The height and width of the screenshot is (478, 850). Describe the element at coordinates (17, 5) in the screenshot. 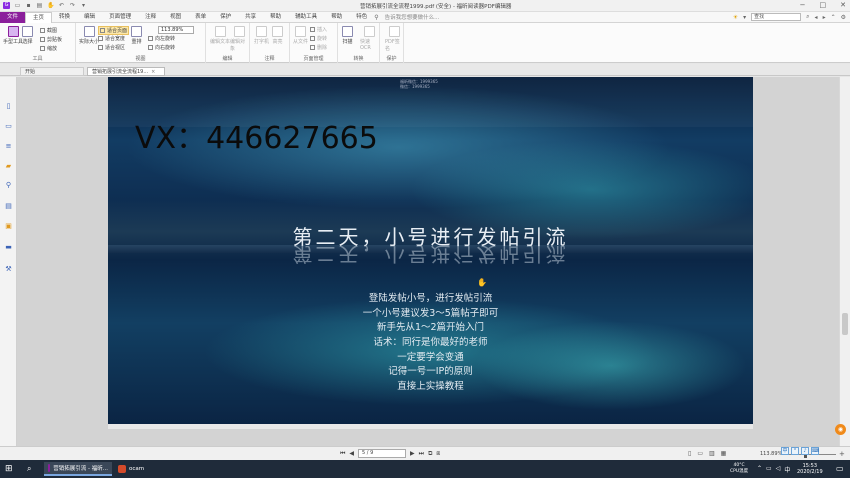

I see `open-icon: ▭` at that location.